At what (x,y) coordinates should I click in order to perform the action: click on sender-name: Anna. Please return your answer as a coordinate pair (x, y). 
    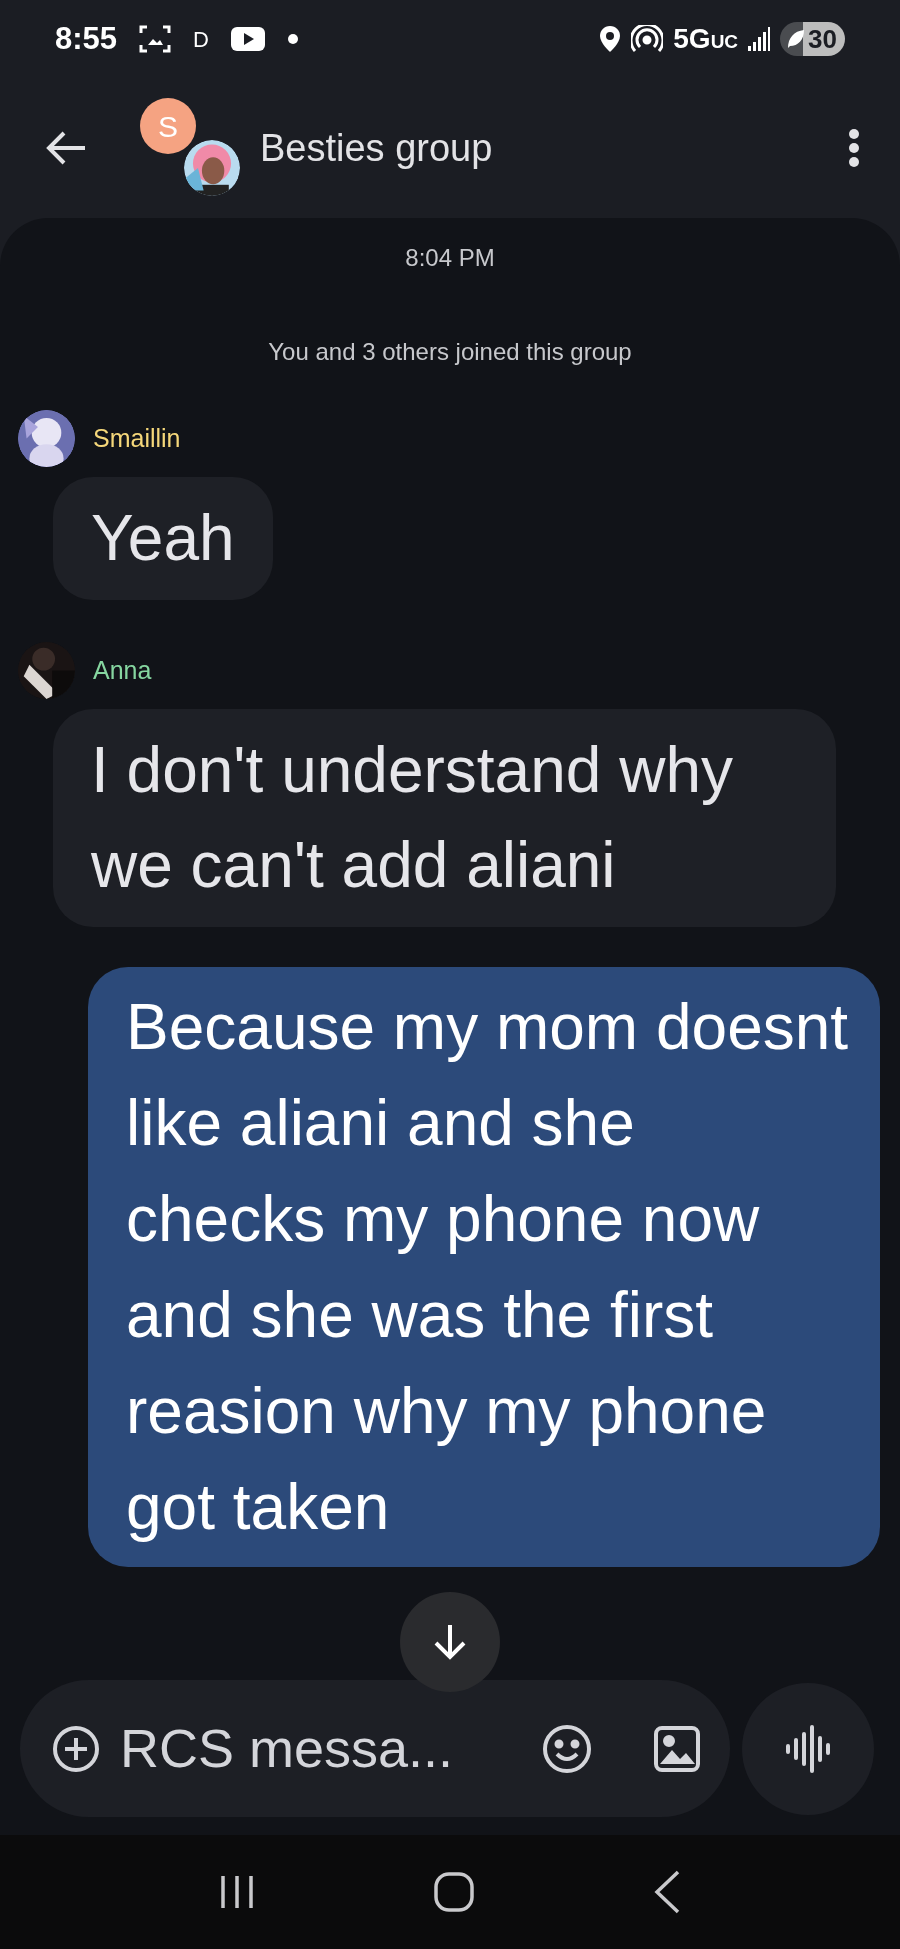
    Looking at the image, I should click on (122, 670).